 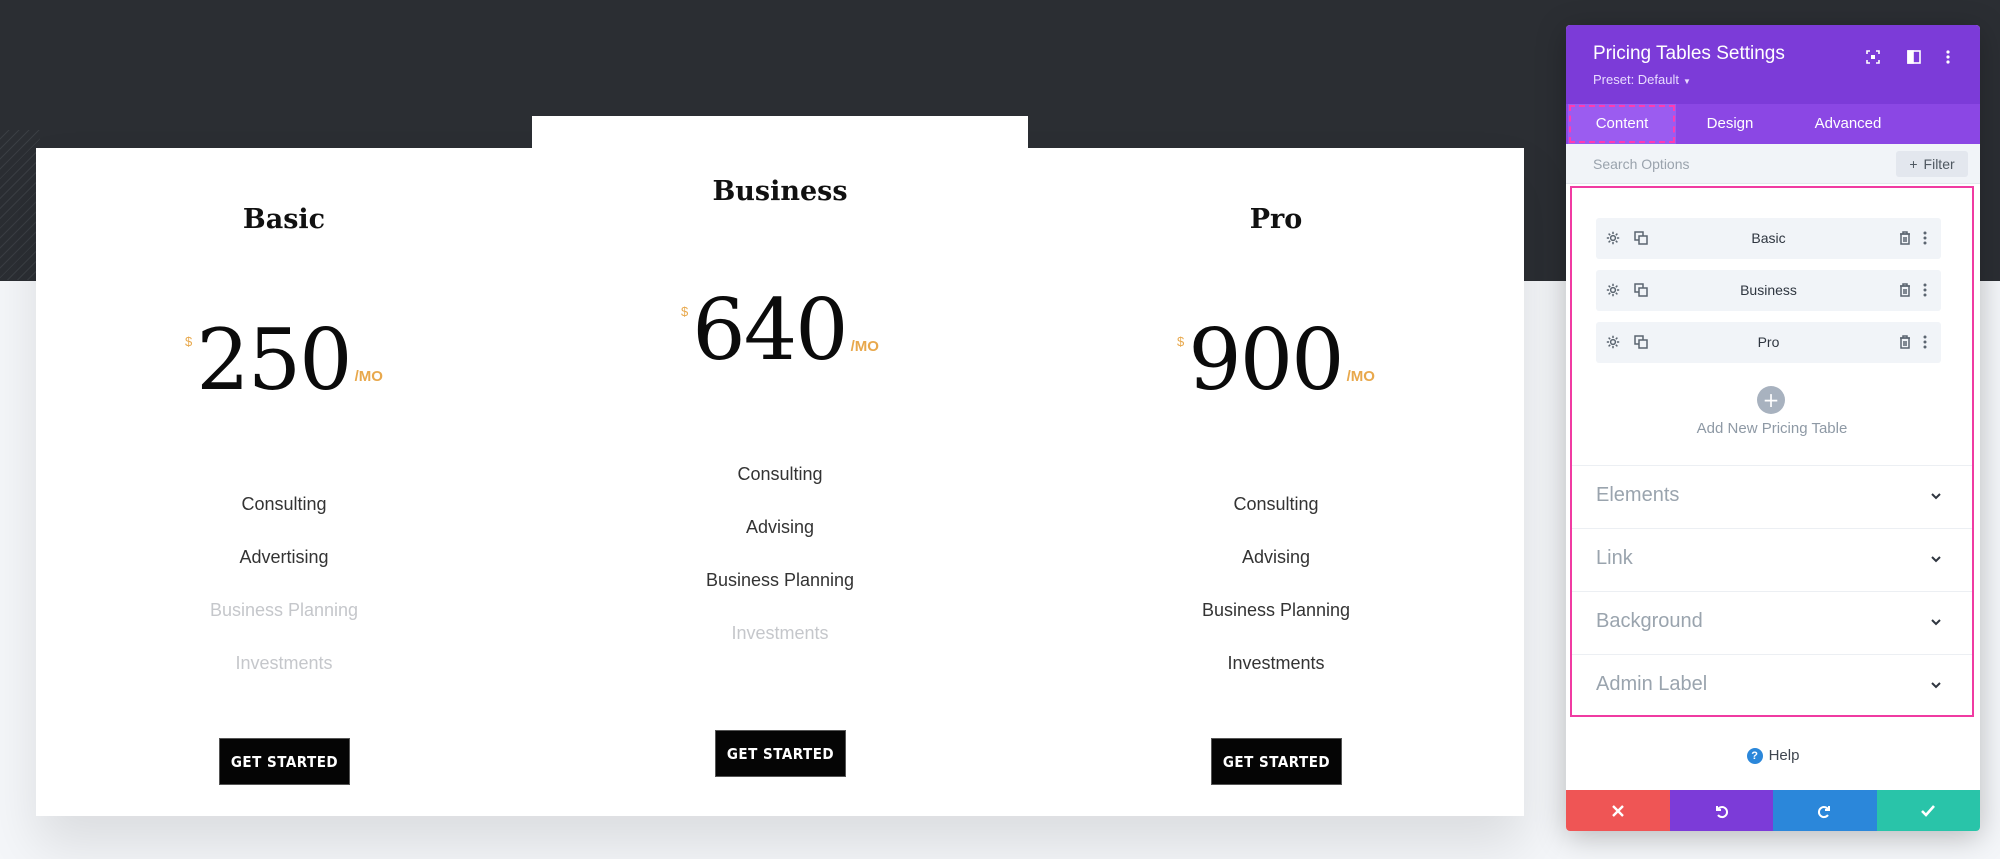 I want to click on price: $ 640 /MO, so click(x=780, y=330).